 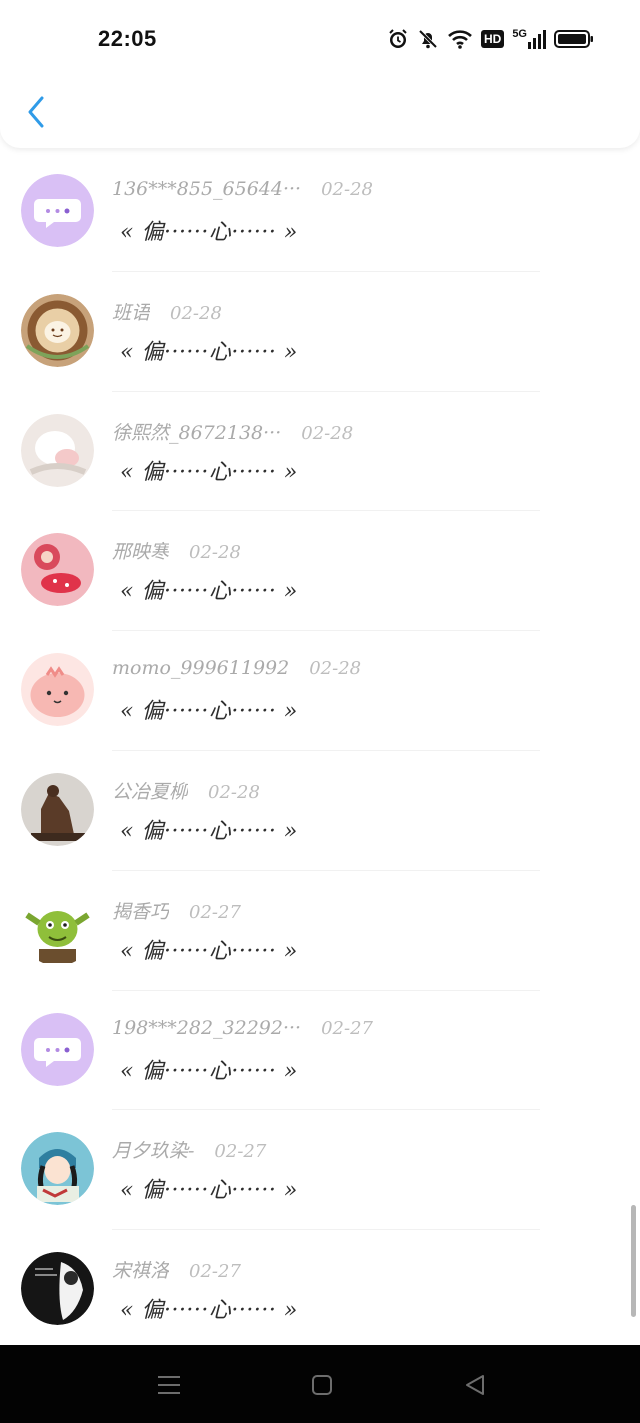 I want to click on wifi-icon, so click(x=460, y=39).